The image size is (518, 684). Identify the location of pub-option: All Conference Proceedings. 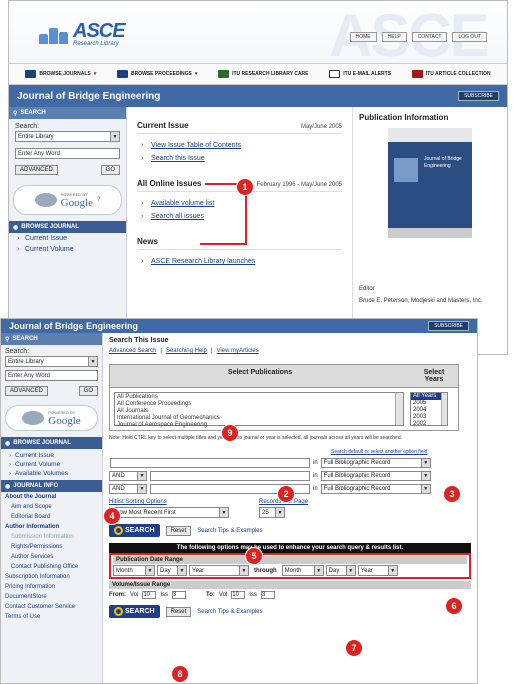
(255, 404).